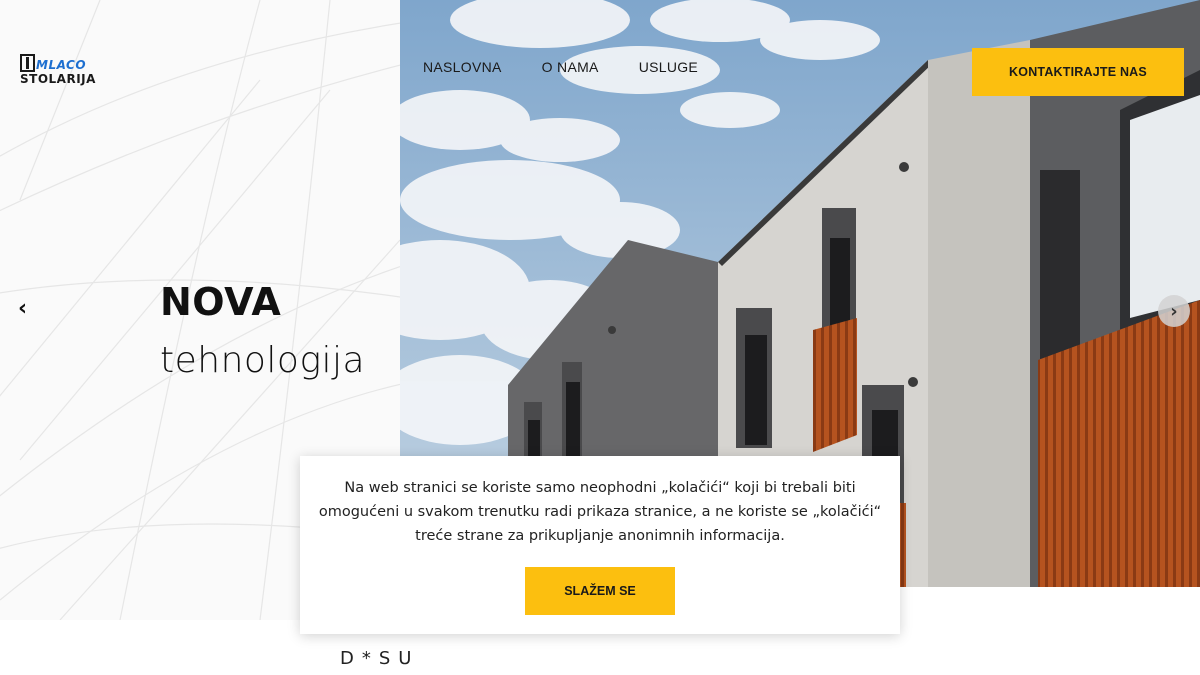 Image resolution: width=1200 pixels, height=675 pixels. Describe the element at coordinates (221, 302) in the screenshot. I see `hero-title: NOVA` at that location.